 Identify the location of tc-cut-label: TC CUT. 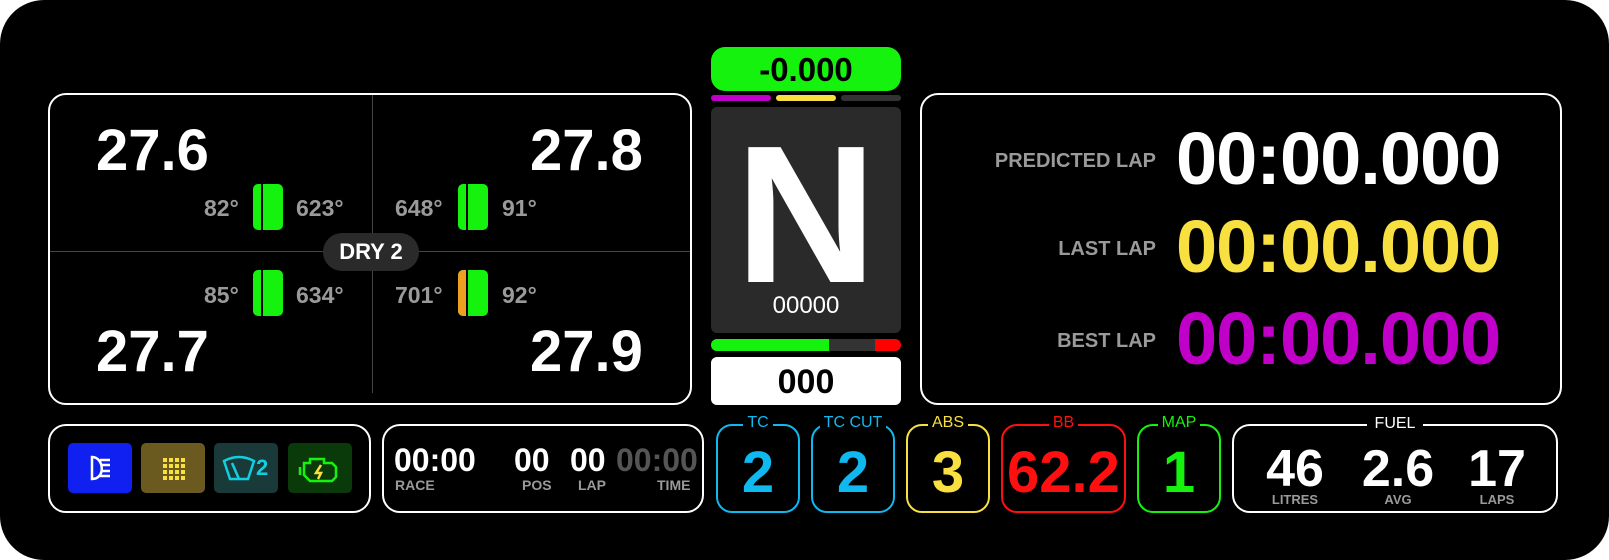
(853, 422).